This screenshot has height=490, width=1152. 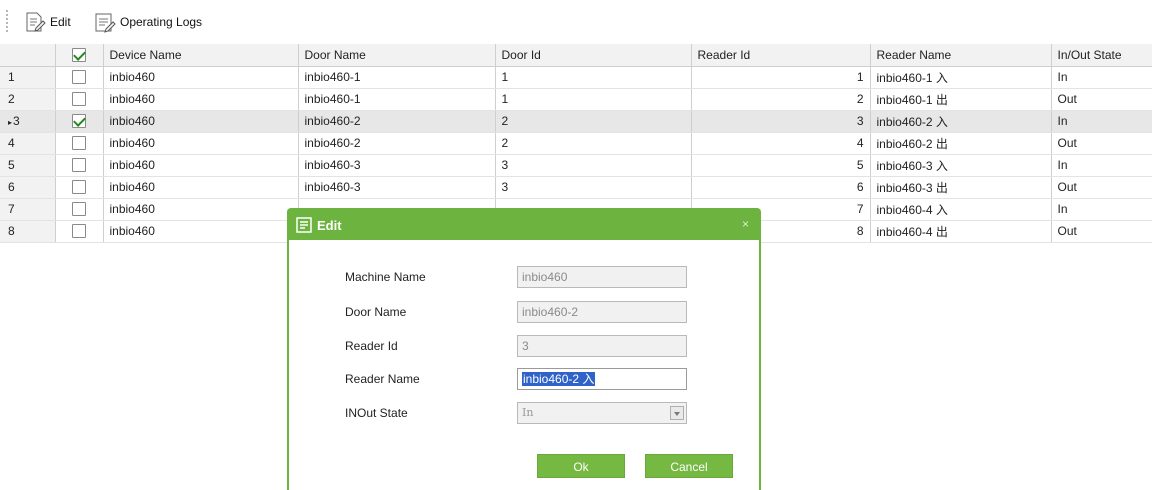 I want to click on select-all-cell, so click(x=79, y=55).